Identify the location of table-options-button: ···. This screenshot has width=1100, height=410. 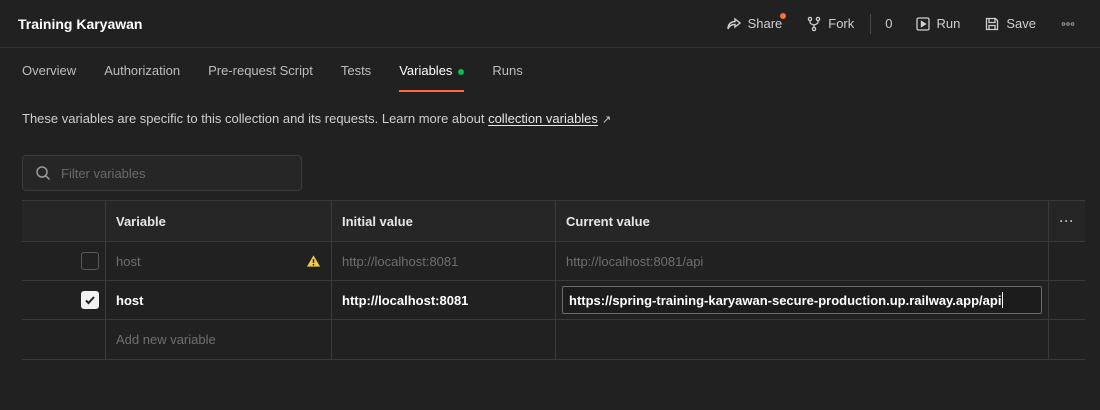
(1067, 221).